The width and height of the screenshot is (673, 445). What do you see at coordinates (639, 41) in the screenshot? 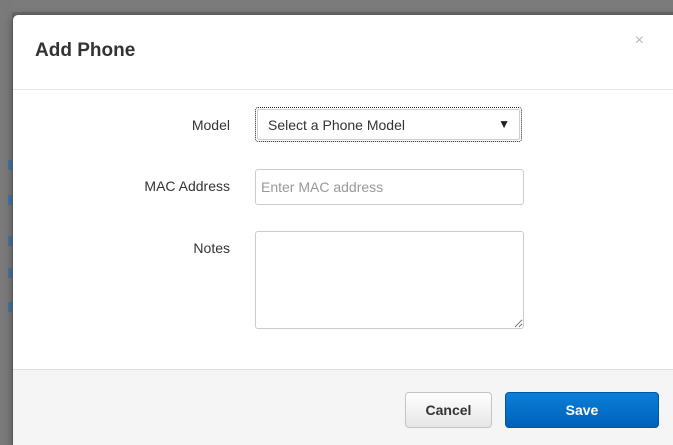
I see `close-icon: ×` at bounding box center [639, 41].